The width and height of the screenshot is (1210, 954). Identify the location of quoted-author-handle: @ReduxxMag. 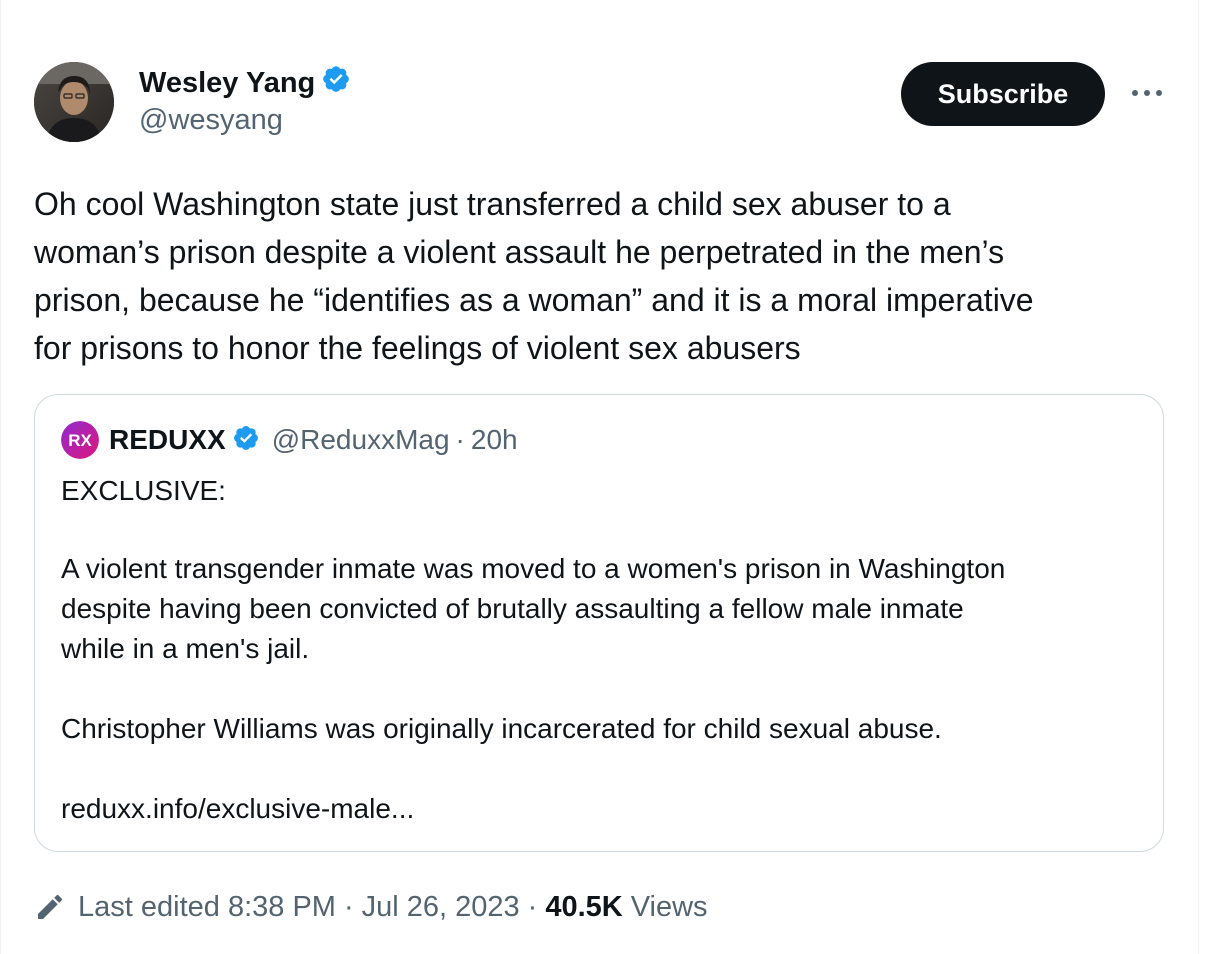
(361, 440).